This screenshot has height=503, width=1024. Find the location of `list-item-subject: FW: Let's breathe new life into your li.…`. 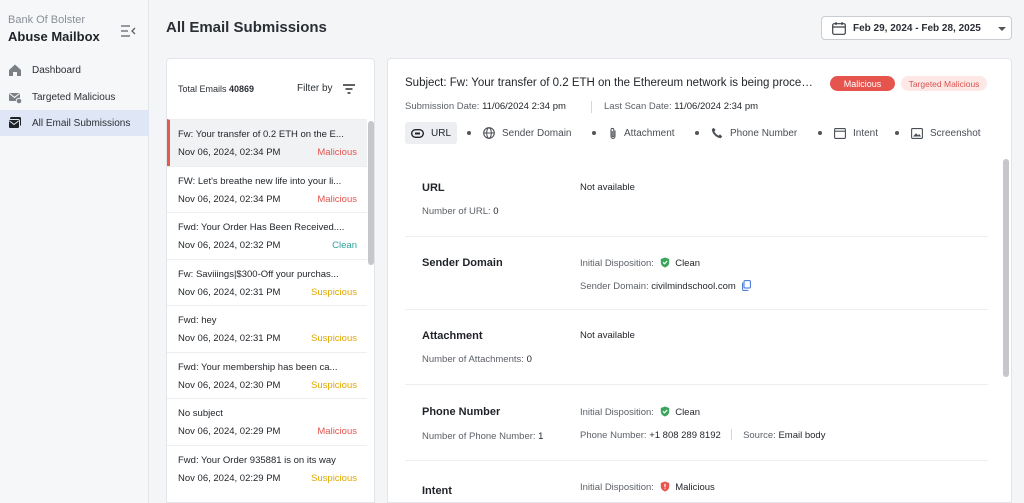

list-item-subject: FW: Let's breathe new life into your li.… is located at coordinates (260, 181).